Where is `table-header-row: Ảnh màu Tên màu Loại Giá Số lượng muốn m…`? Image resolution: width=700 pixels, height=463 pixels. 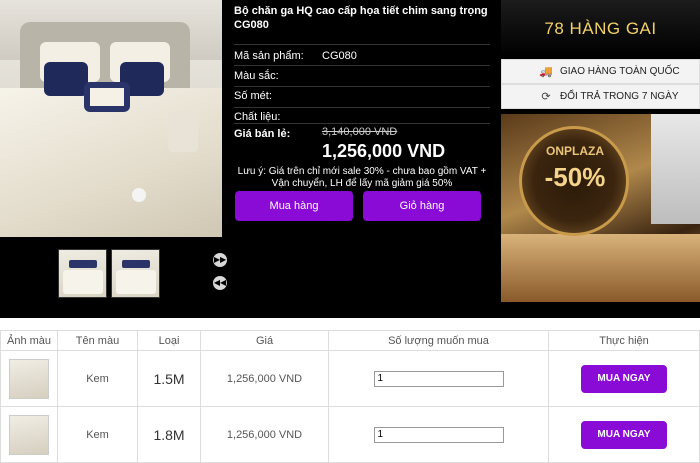
table-header-row: Ảnh màu Tên màu Loại Giá Số lượng muốn m… is located at coordinates (350, 340).